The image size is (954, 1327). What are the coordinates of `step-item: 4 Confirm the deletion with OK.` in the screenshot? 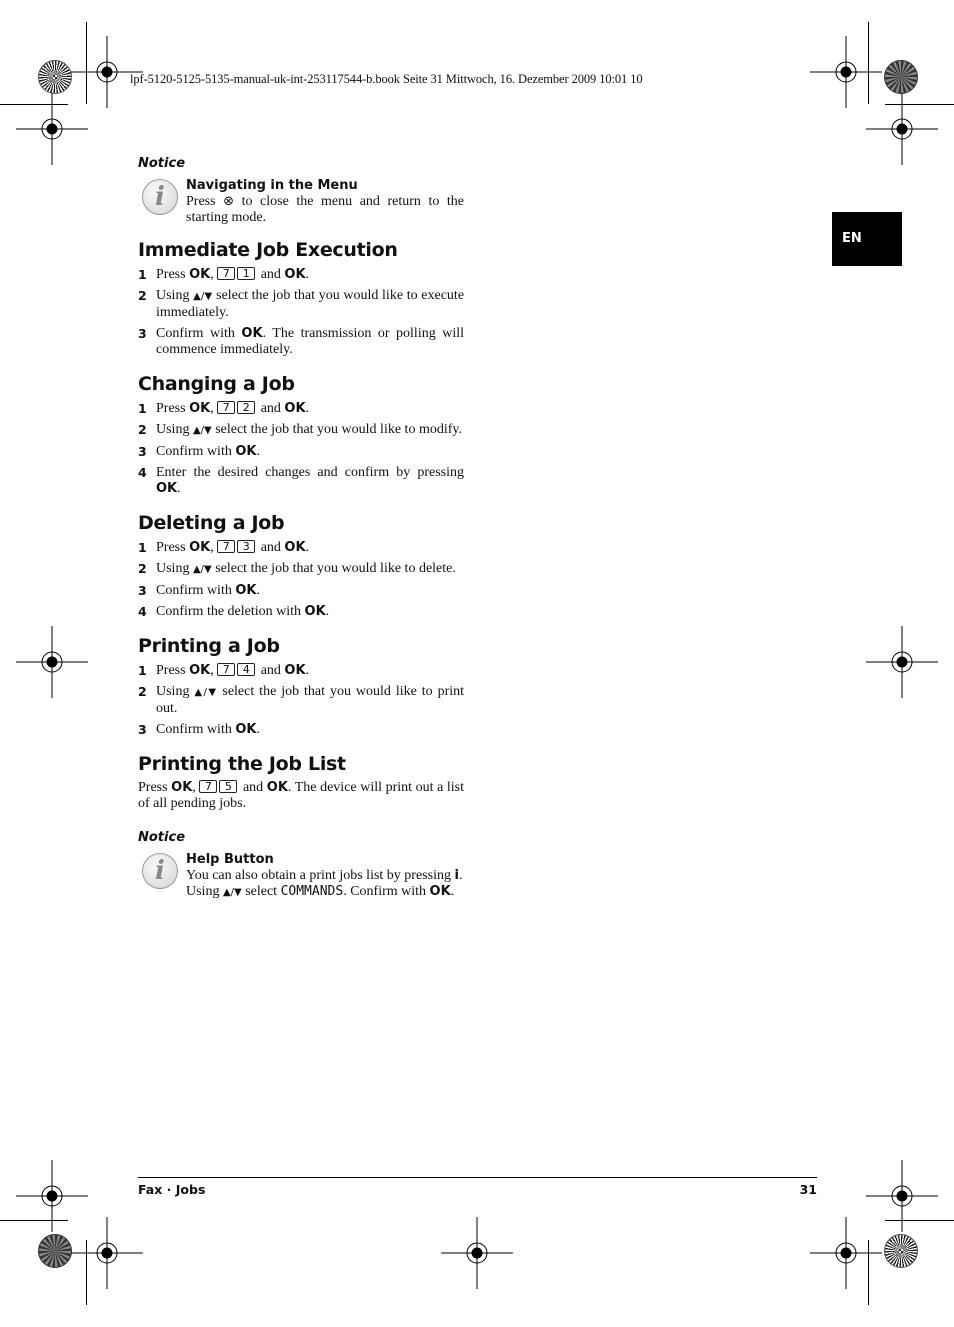 It's located at (234, 611).